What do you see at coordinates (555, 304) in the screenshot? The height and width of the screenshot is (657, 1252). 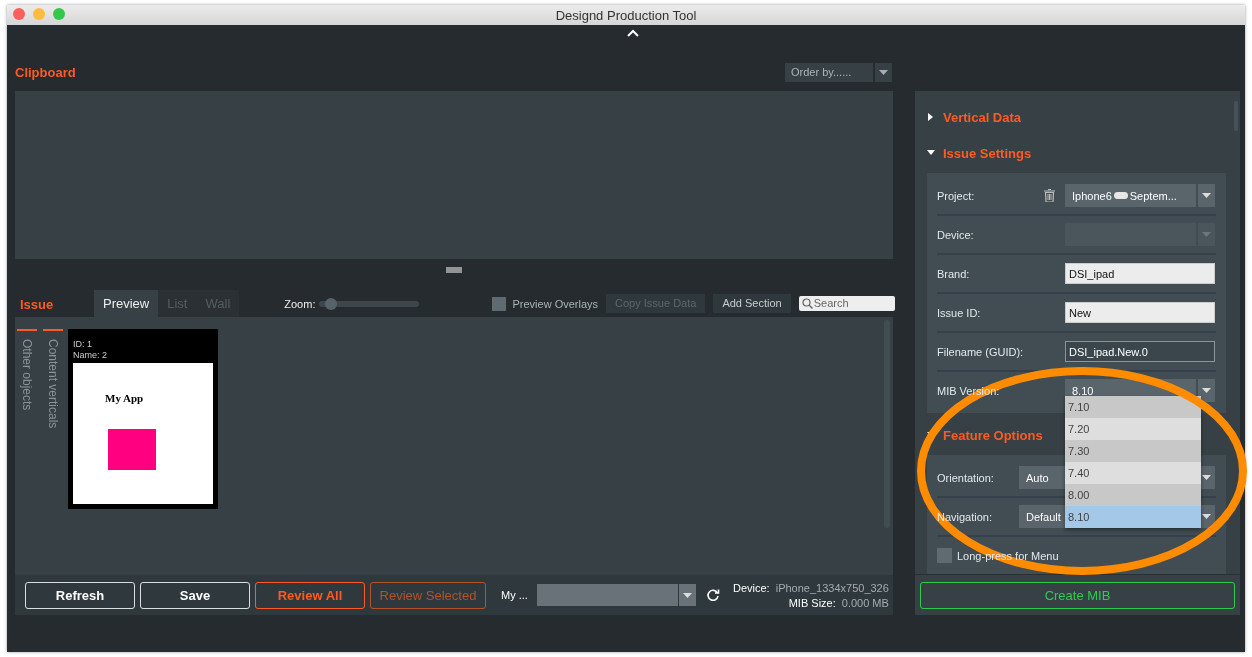 I see `preview-overlays-label: Preview Overlays` at bounding box center [555, 304].